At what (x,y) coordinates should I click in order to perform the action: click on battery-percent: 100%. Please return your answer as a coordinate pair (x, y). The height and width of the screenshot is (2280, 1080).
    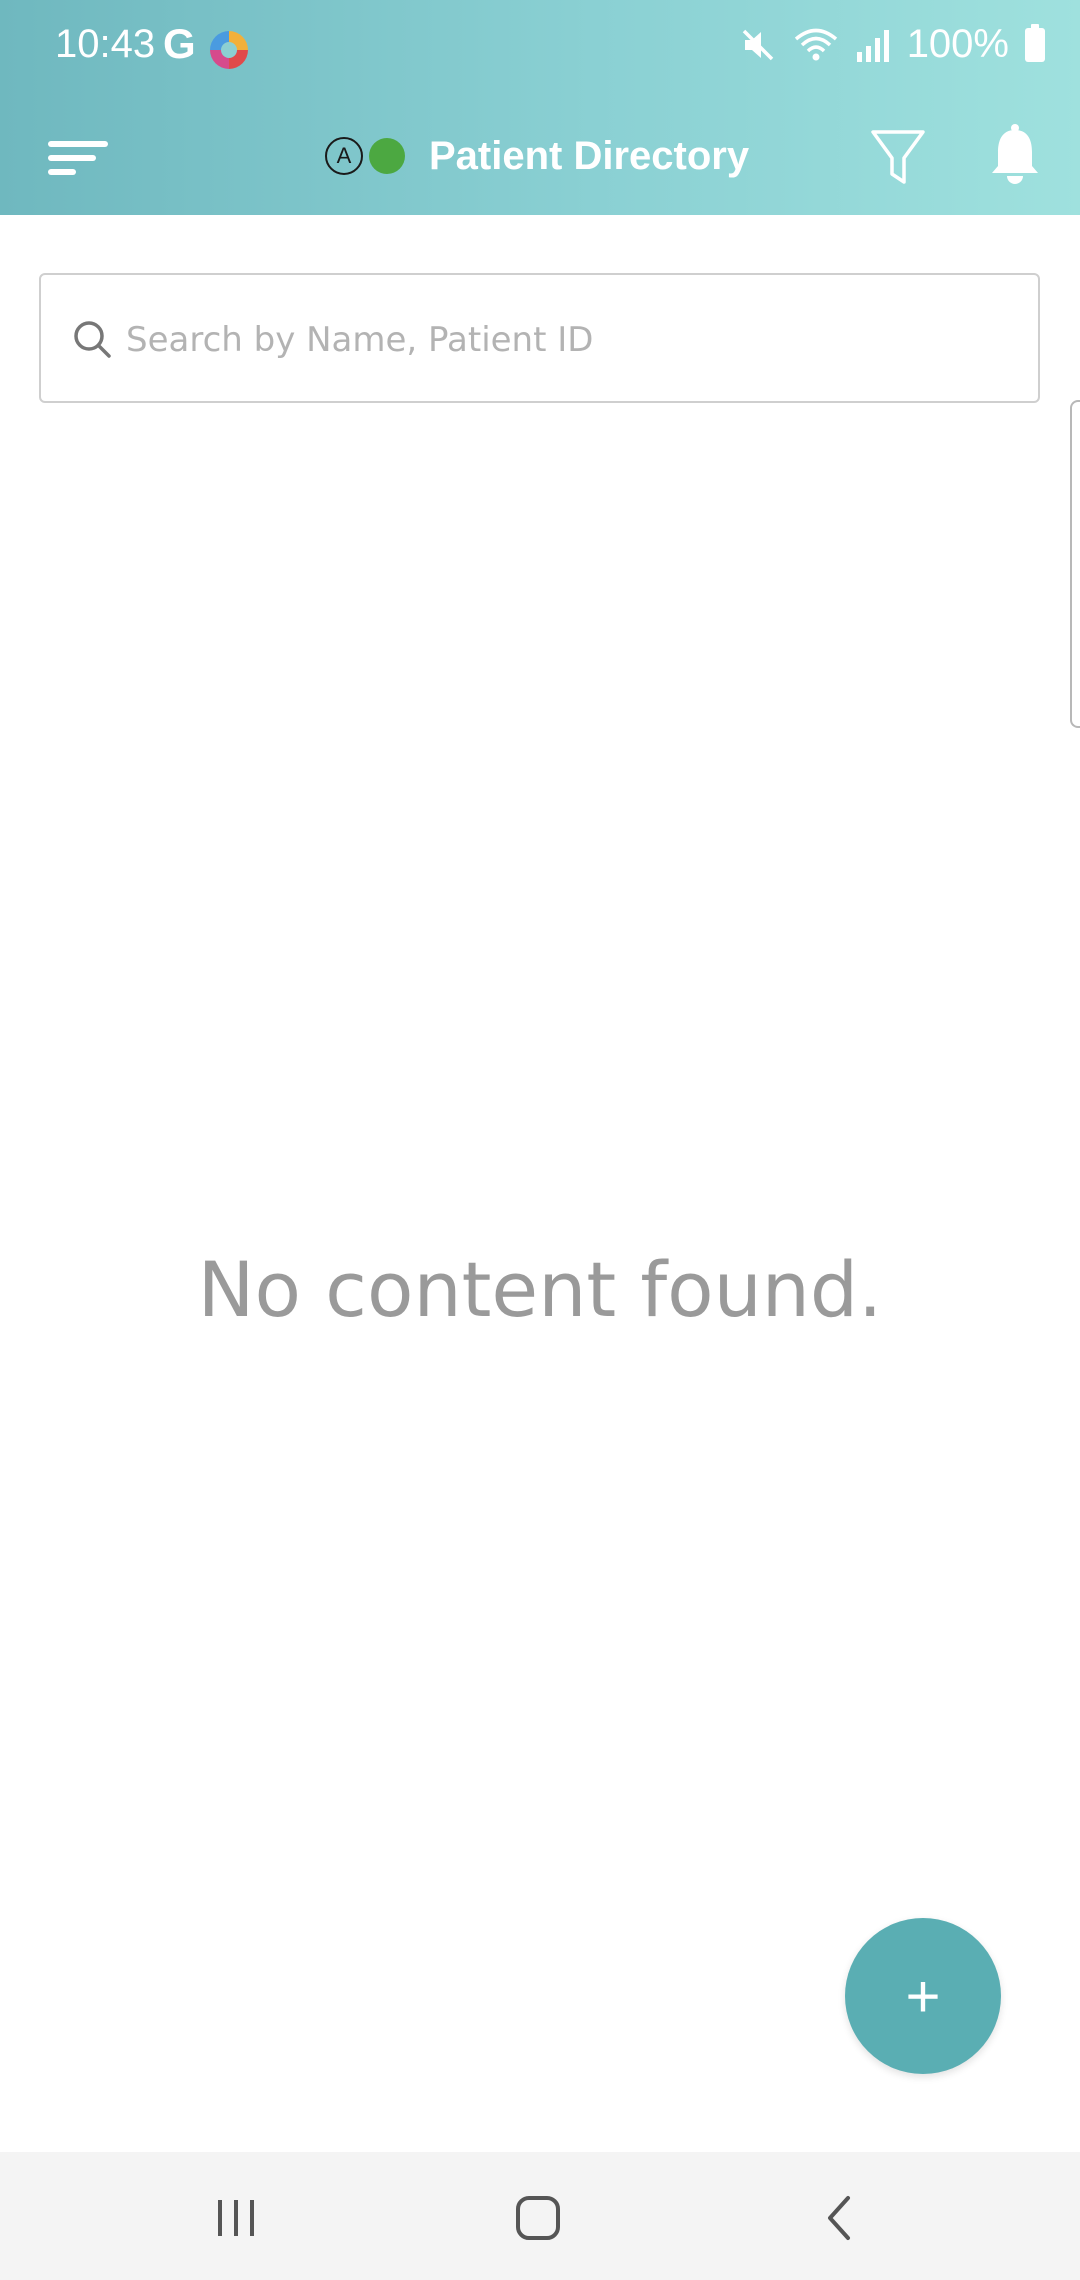
    Looking at the image, I should click on (957, 44).